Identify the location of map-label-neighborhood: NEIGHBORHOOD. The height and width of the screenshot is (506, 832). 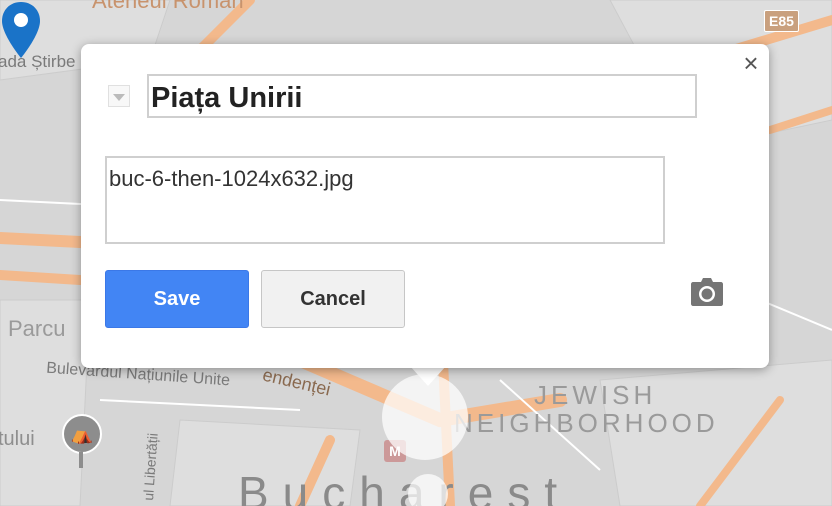
(586, 423).